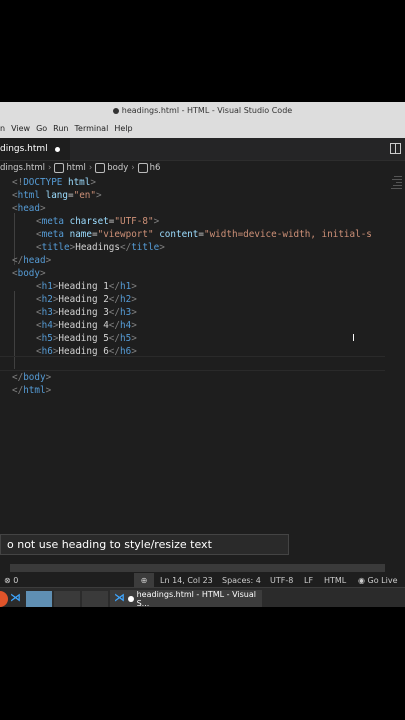  Describe the element at coordinates (86, 325) in the screenshot. I see `code-line-heading: <h4>Heading 4</h4>` at that location.